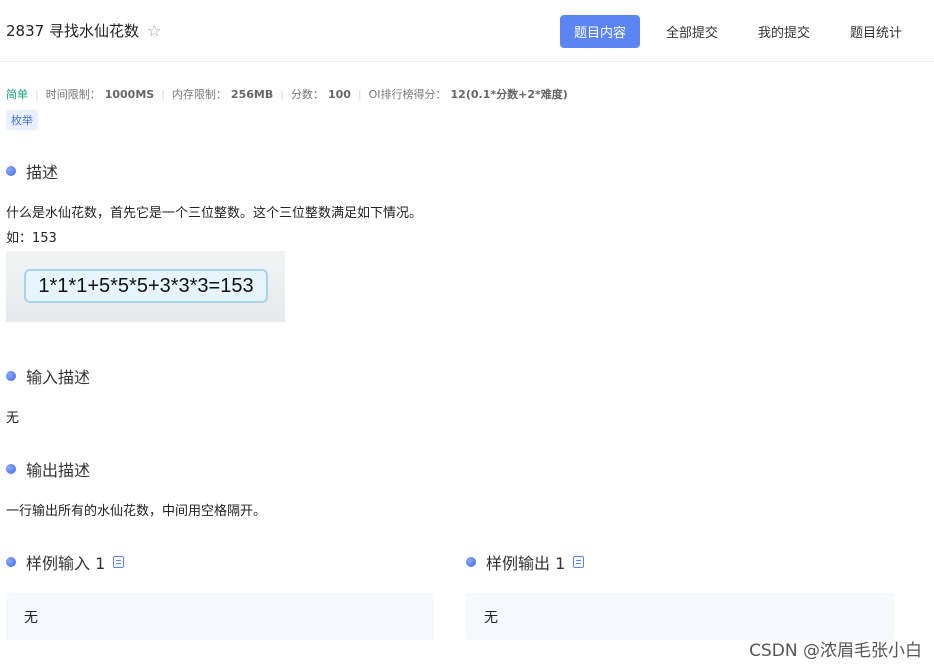 This screenshot has height=666, width=934. What do you see at coordinates (835, 651) in the screenshot?
I see `watermark: CSDN @浓眉毛张小白` at bounding box center [835, 651].